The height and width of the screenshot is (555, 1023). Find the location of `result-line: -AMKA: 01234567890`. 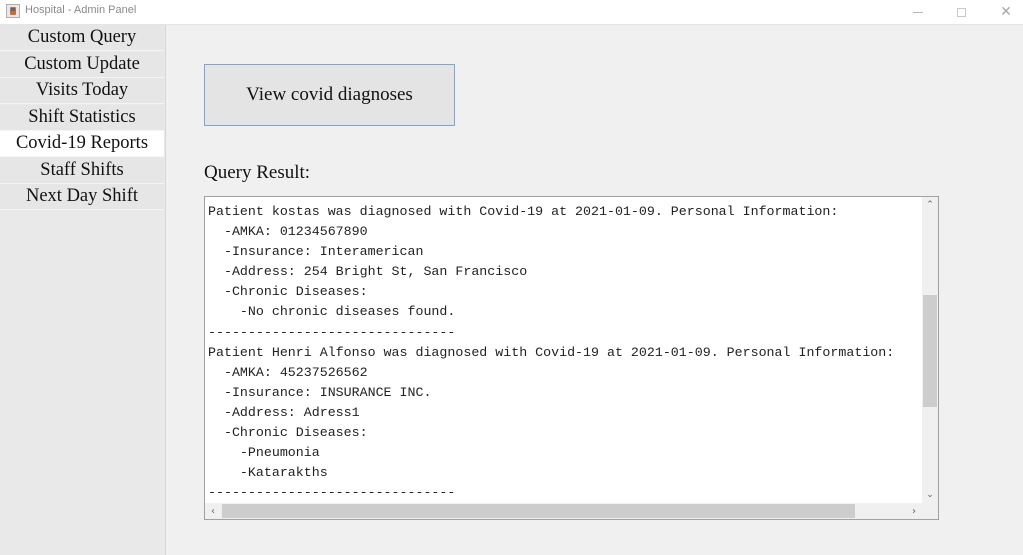

result-line: -AMKA: 01234567890 is located at coordinates (288, 232).